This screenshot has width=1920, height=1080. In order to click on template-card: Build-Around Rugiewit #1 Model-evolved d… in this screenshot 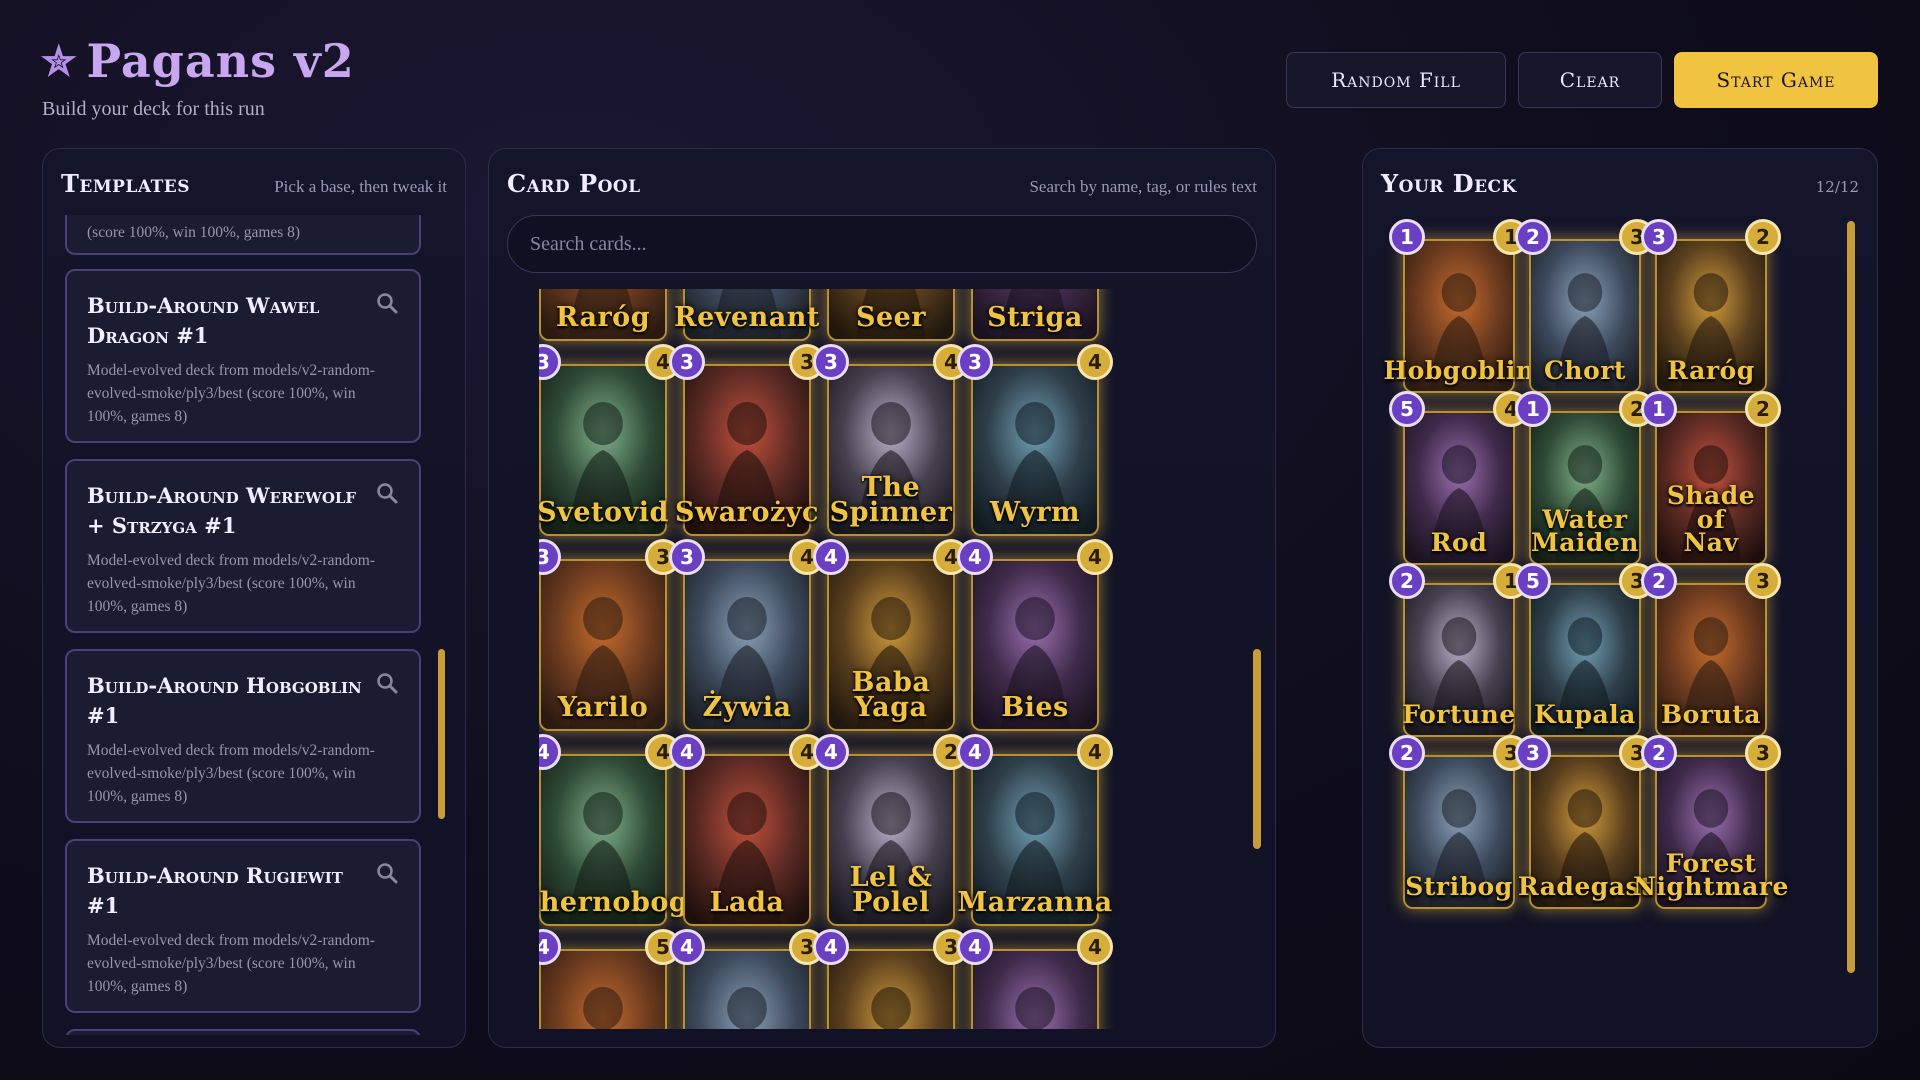, I will do `click(243, 926)`.